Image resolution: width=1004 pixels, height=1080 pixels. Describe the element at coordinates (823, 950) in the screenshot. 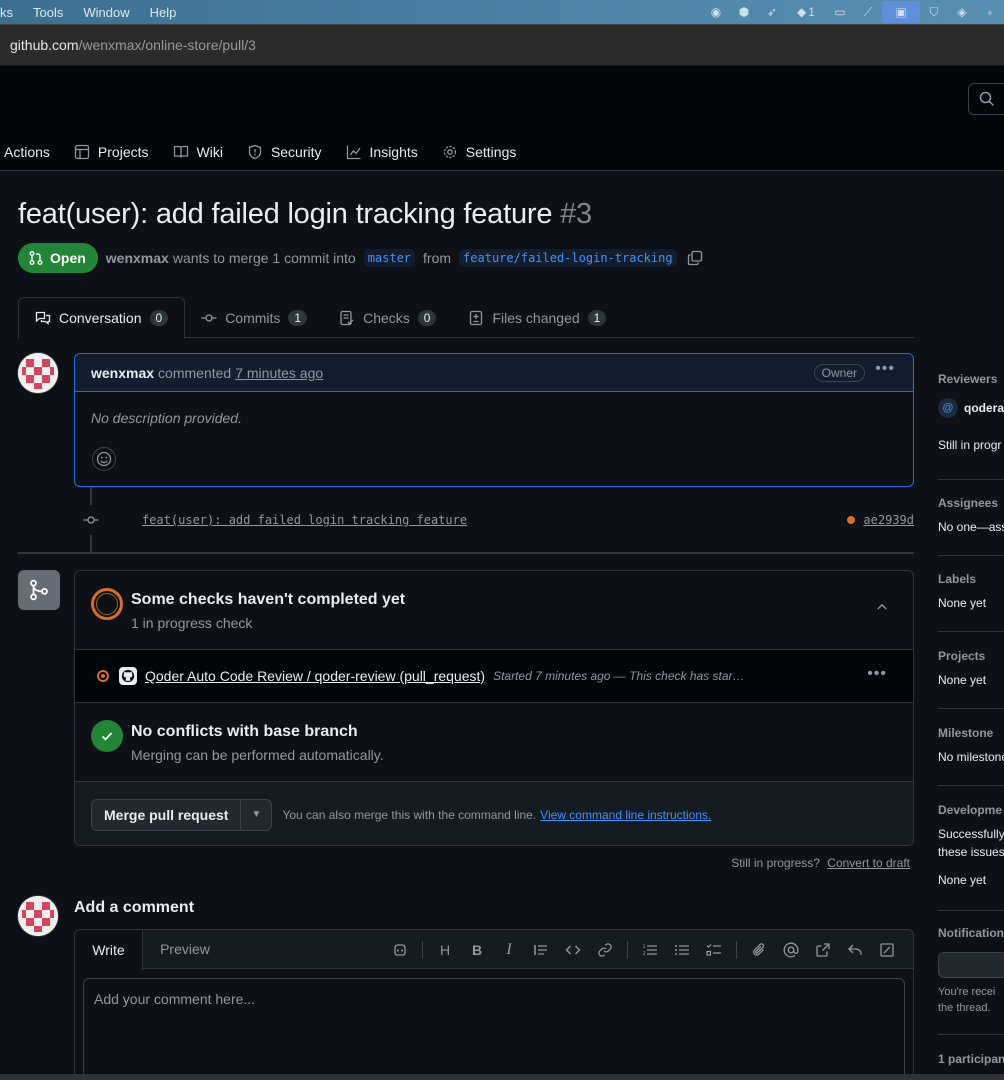

I see `cross-reference-icon` at that location.